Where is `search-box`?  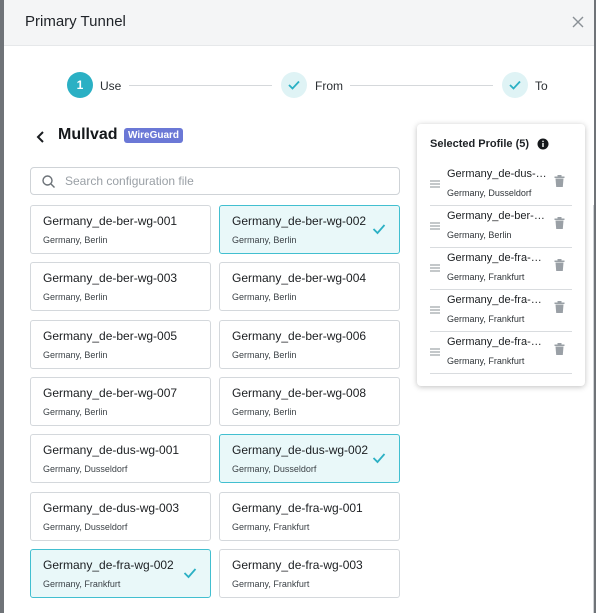
search-box is located at coordinates (215, 181).